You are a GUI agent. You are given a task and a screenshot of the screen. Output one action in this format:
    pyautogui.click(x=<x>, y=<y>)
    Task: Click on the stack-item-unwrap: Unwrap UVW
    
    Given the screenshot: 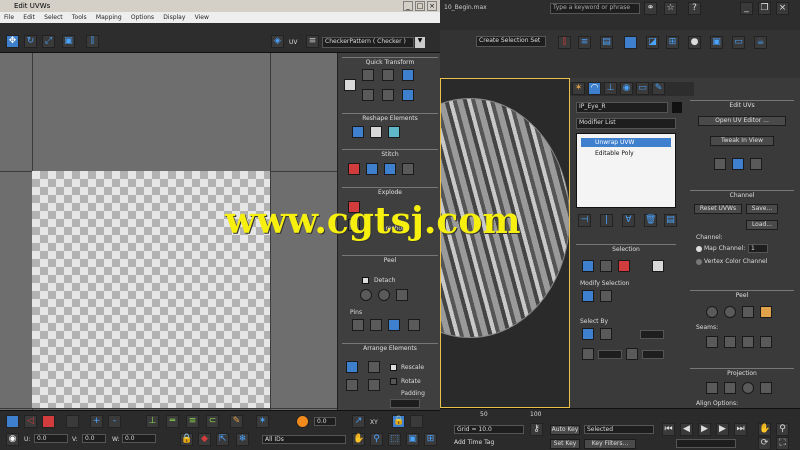 What is the action you would take?
    pyautogui.click(x=626, y=142)
    